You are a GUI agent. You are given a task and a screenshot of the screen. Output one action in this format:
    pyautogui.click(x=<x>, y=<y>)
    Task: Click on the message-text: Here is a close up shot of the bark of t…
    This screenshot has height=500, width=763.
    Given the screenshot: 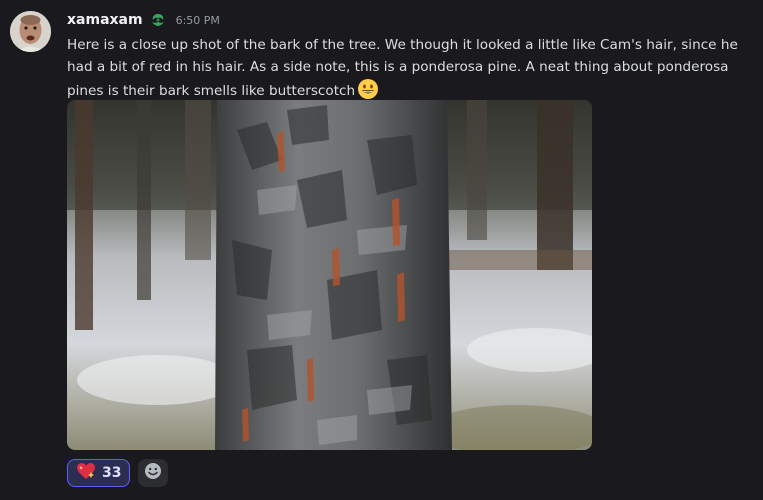 What is the action you would take?
    pyautogui.click(x=402, y=68)
    